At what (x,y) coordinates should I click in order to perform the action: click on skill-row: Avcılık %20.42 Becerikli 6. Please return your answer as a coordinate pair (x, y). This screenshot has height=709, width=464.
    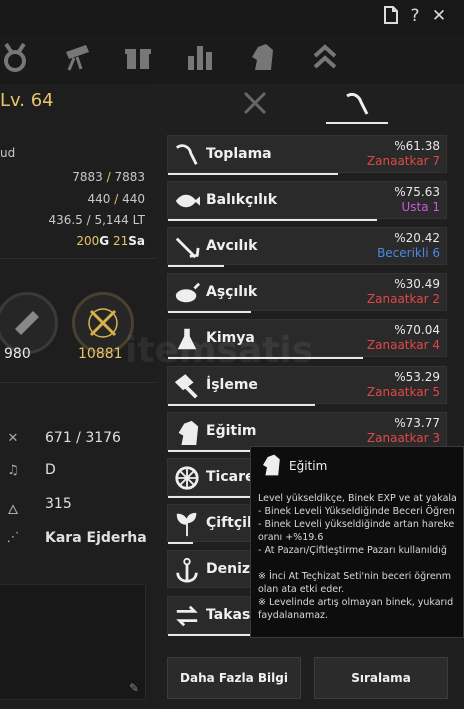
    Looking at the image, I should click on (307, 247).